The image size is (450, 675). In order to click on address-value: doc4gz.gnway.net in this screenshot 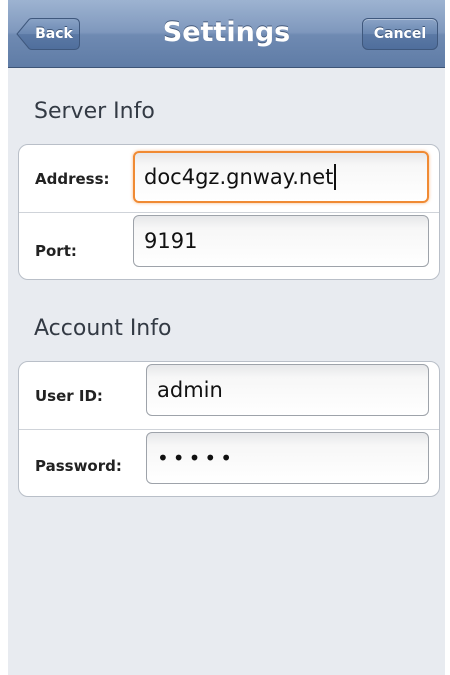, I will do `click(239, 177)`.